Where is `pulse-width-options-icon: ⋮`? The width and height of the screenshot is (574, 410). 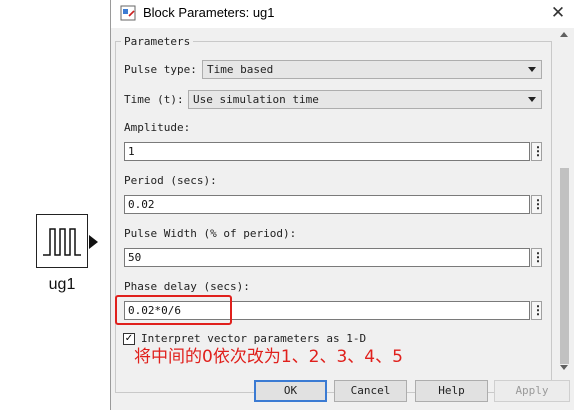
pulse-width-options-icon: ⋮ is located at coordinates (537, 257).